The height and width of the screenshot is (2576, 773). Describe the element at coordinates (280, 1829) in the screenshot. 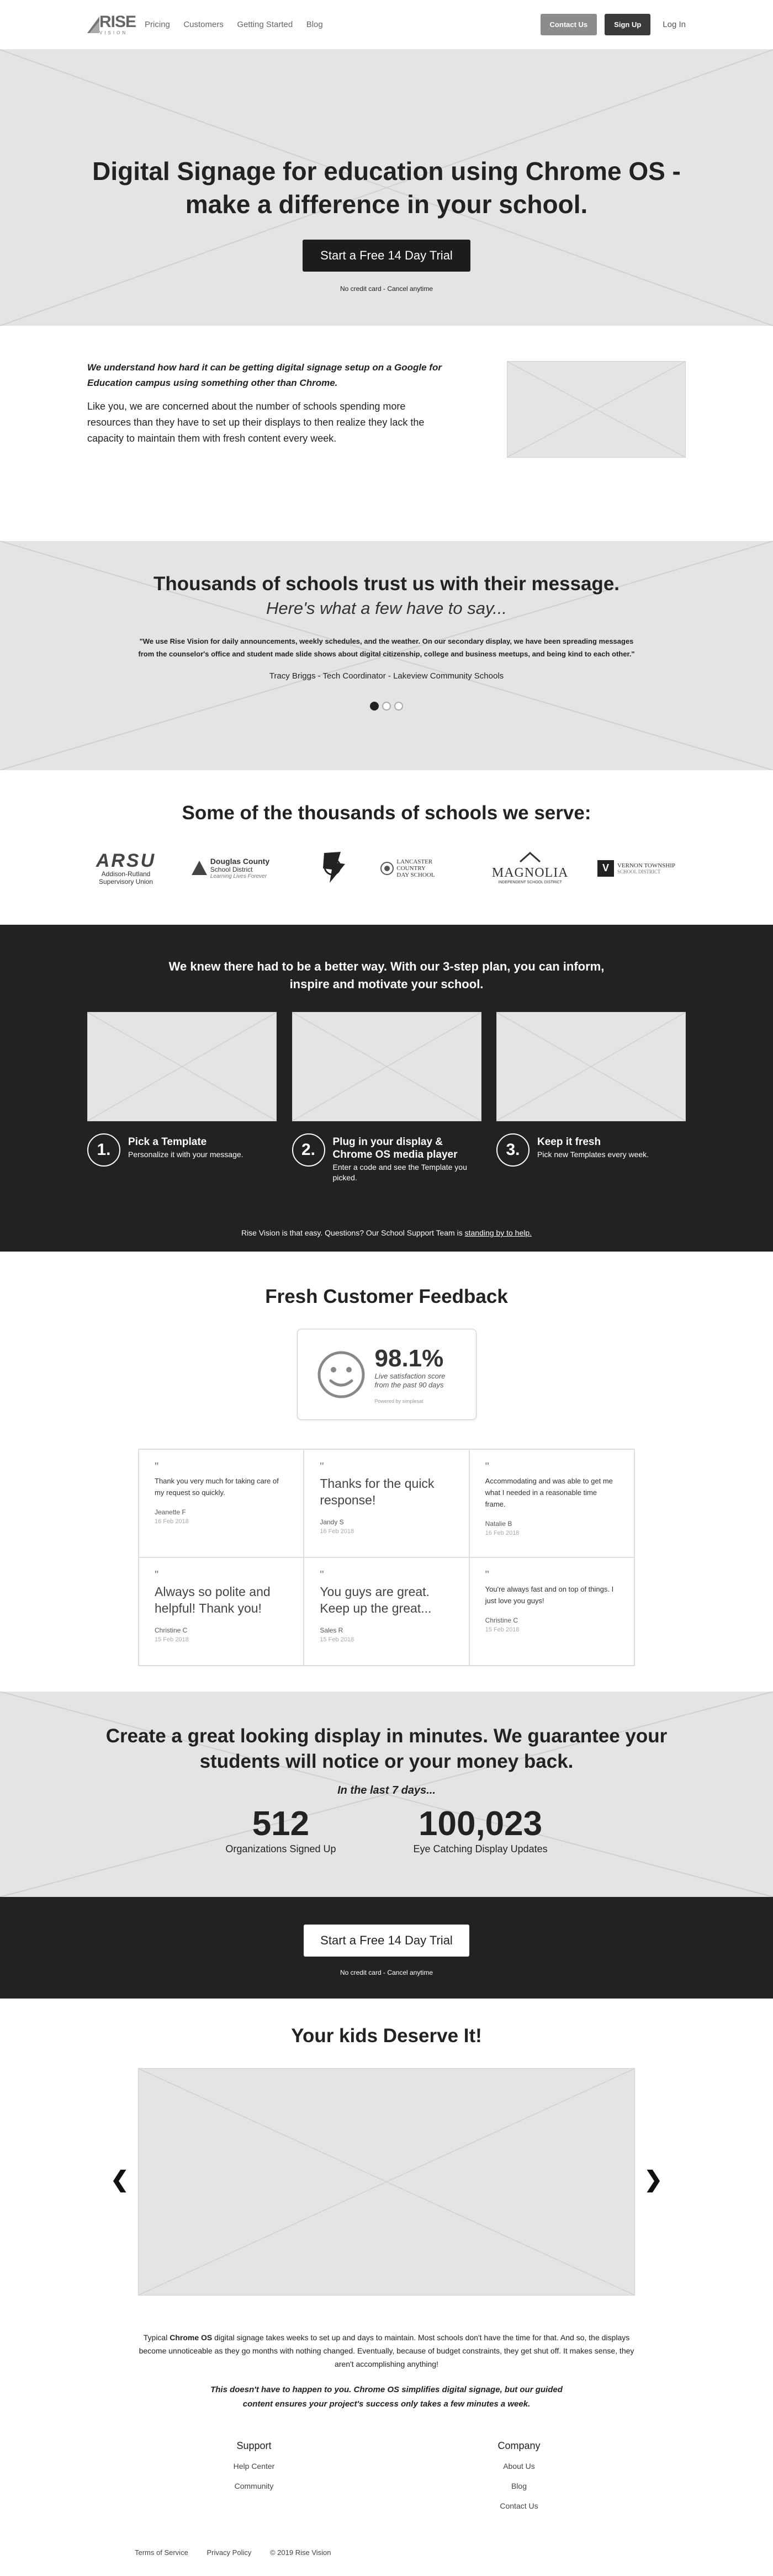

I see `stat-organizations: 512 Organizations Signed Up` at that location.